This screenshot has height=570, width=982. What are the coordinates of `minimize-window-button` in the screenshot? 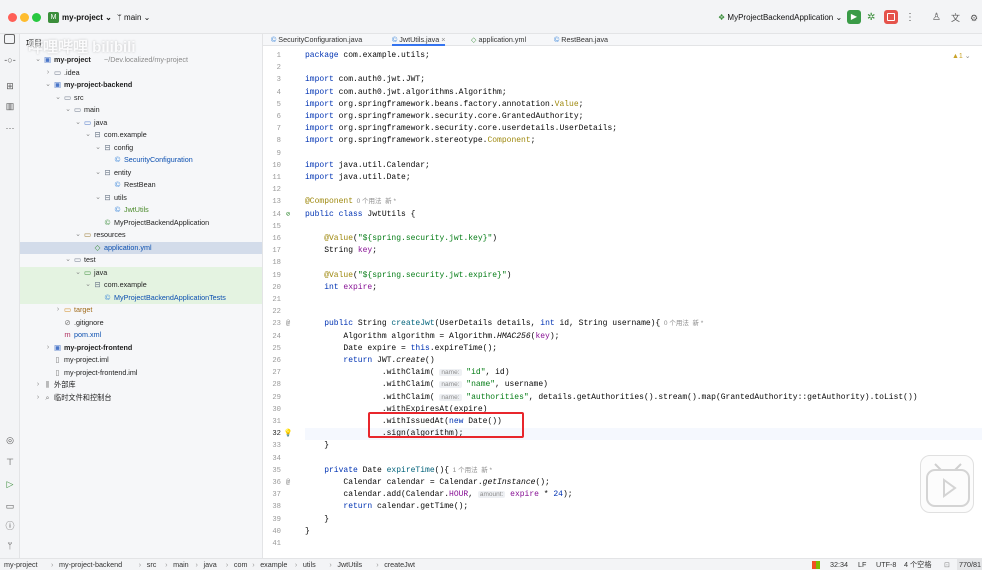 It's located at (24, 17).